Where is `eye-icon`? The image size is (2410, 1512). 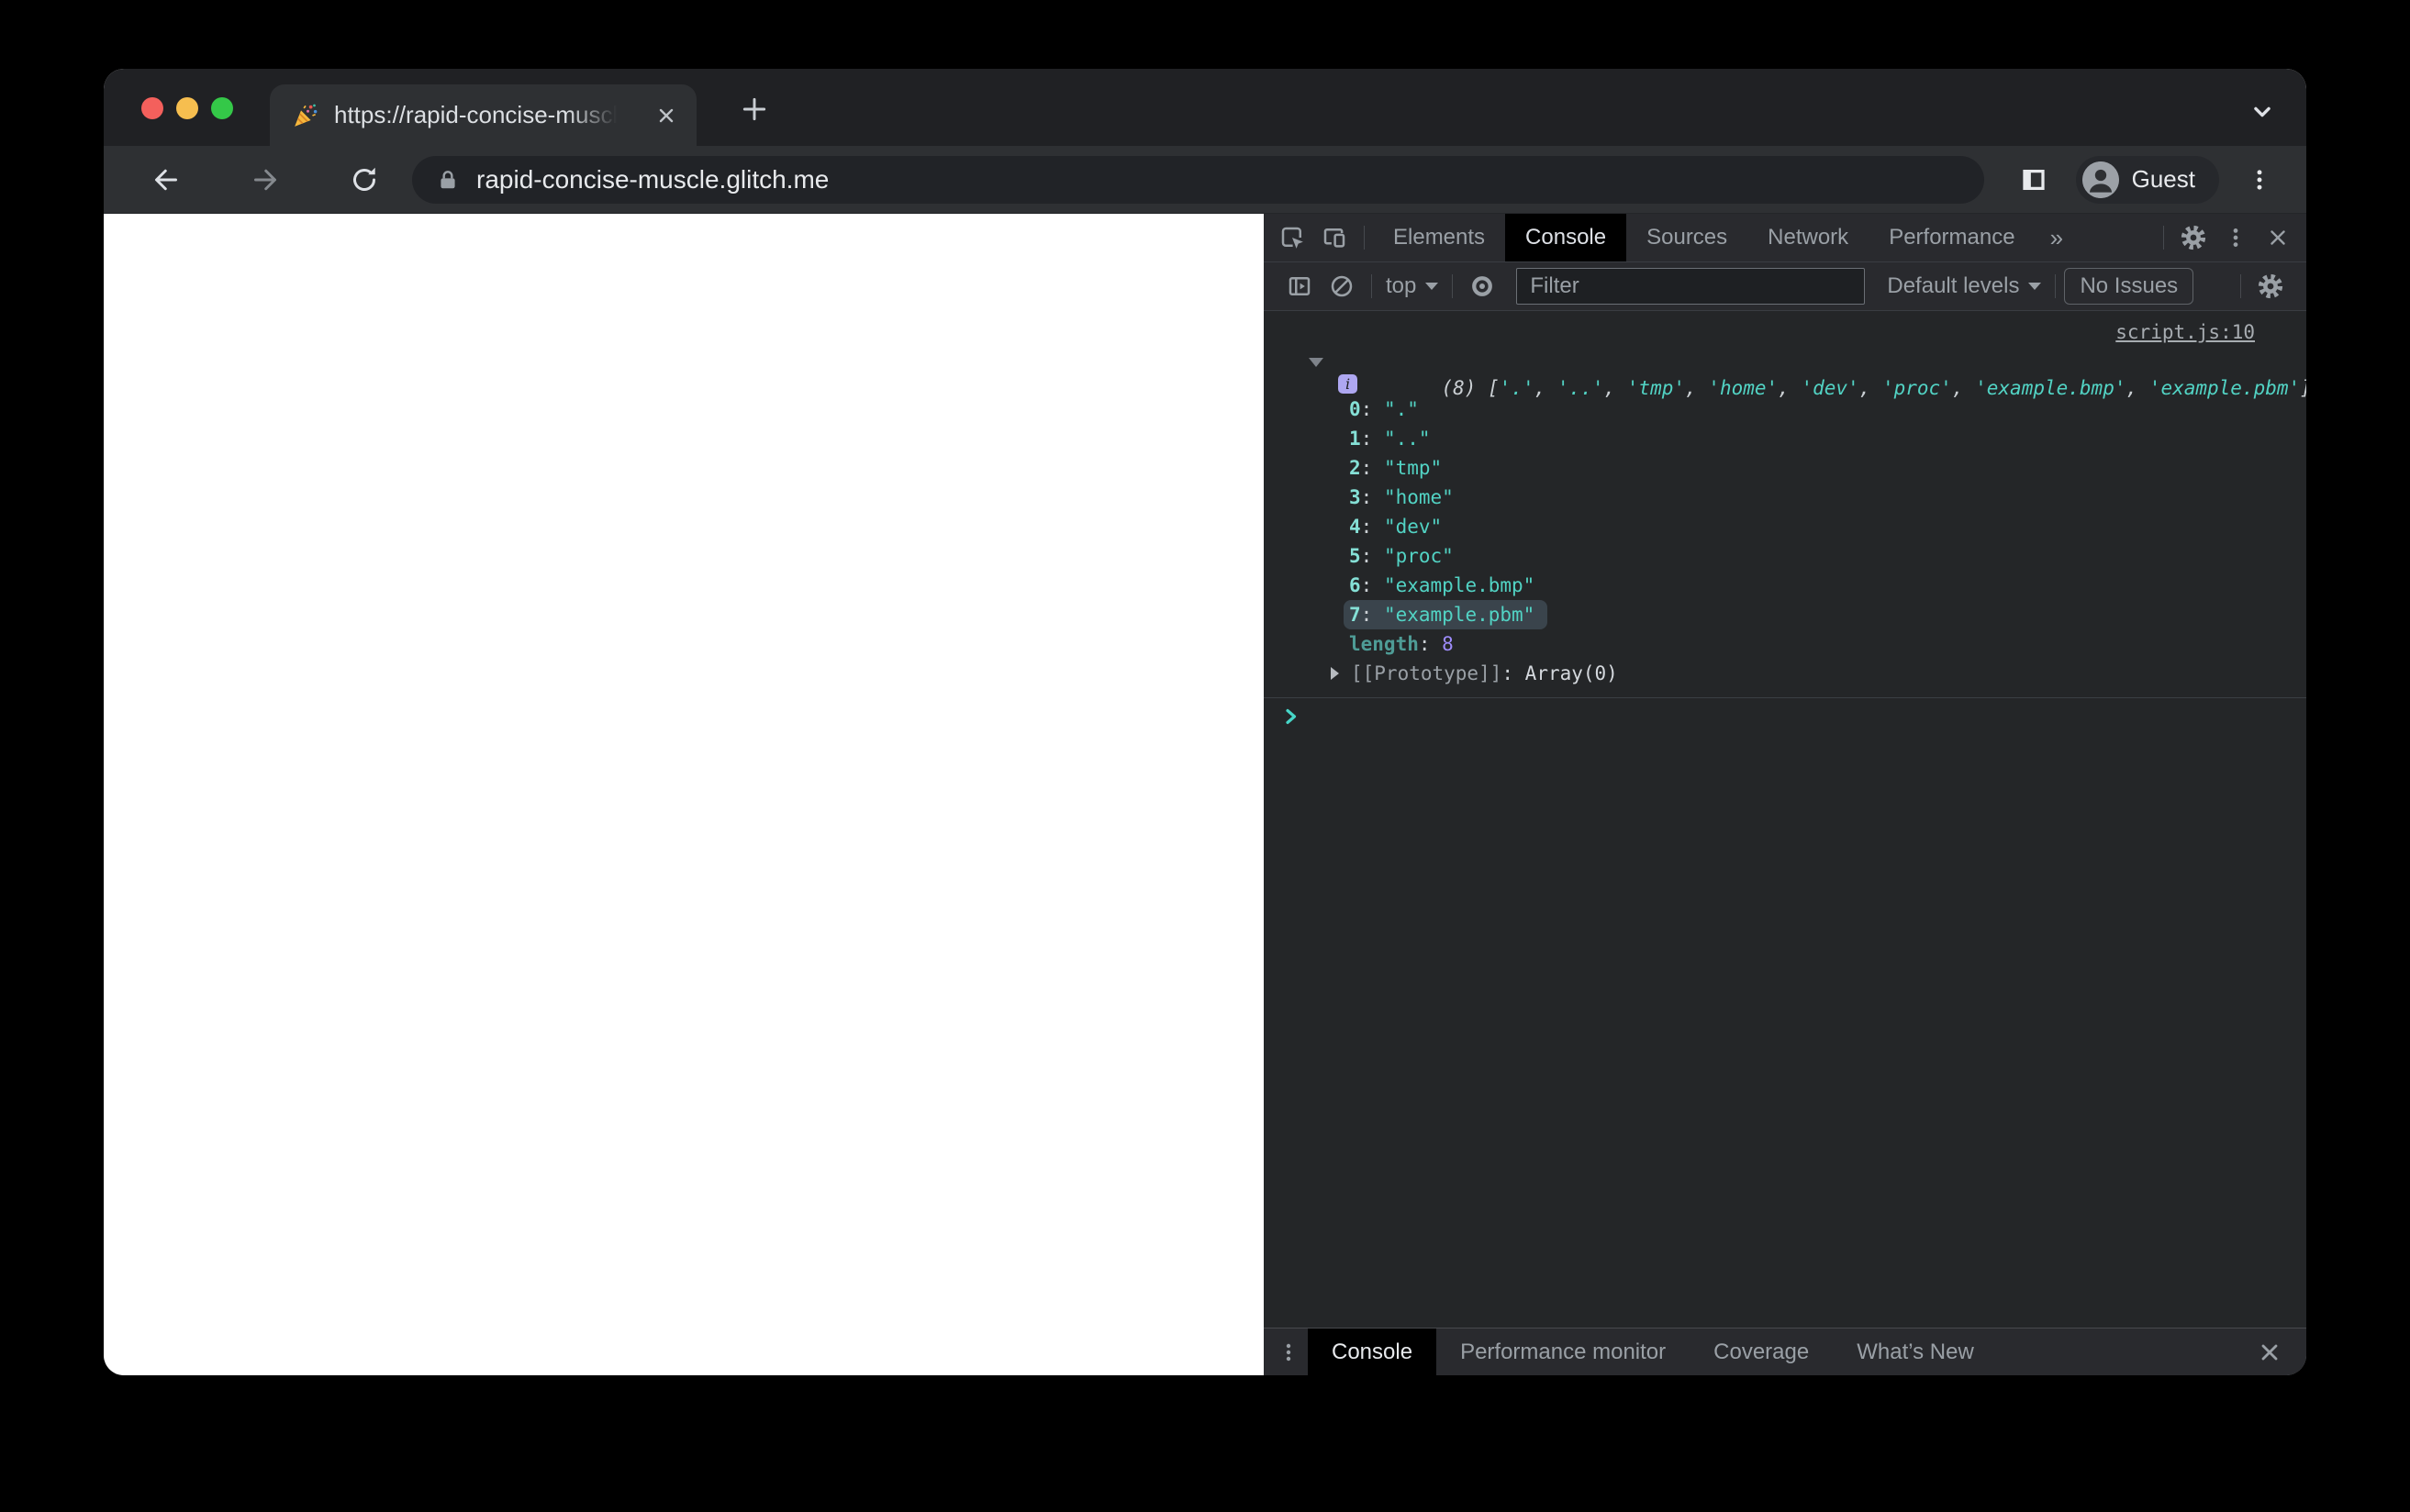
eye-icon is located at coordinates (1482, 286).